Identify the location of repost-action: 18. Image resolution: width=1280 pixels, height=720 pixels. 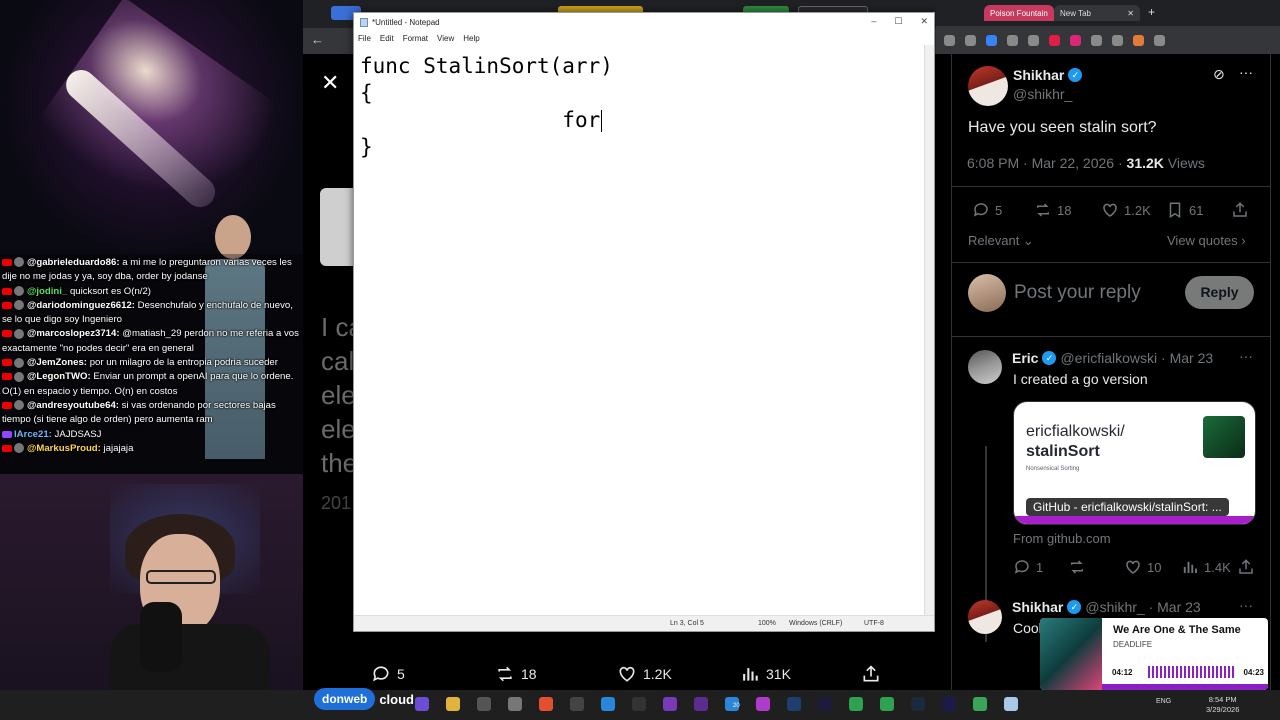
(516, 674).